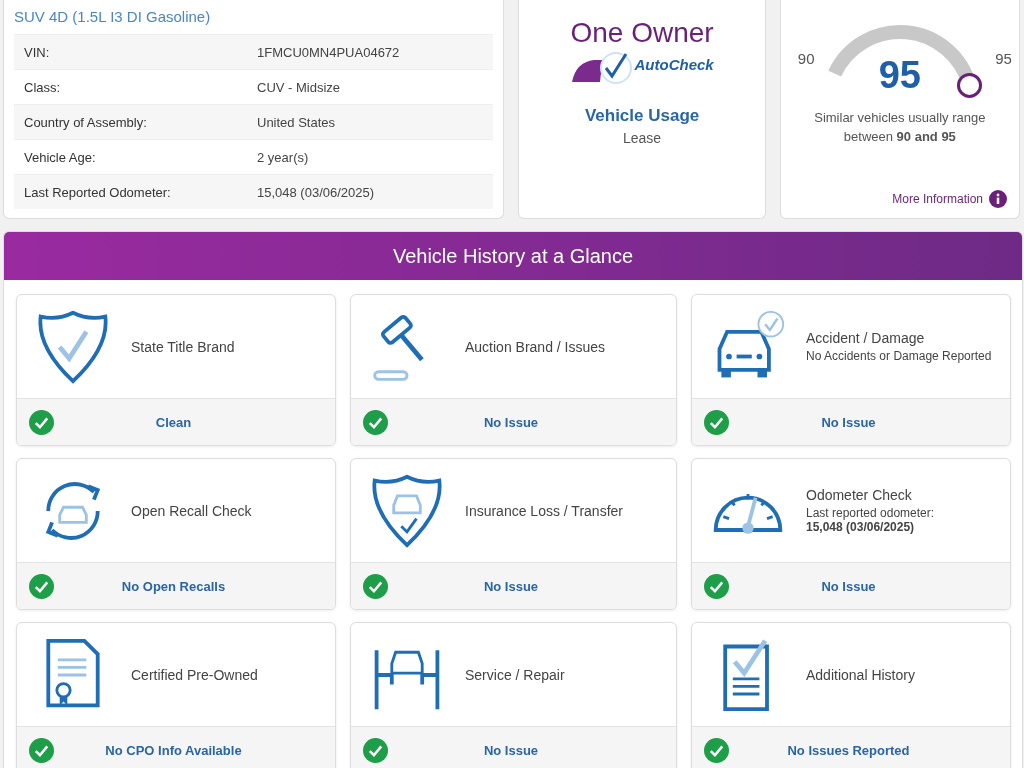  I want to click on tile-title: Odometer Check, so click(859, 495).